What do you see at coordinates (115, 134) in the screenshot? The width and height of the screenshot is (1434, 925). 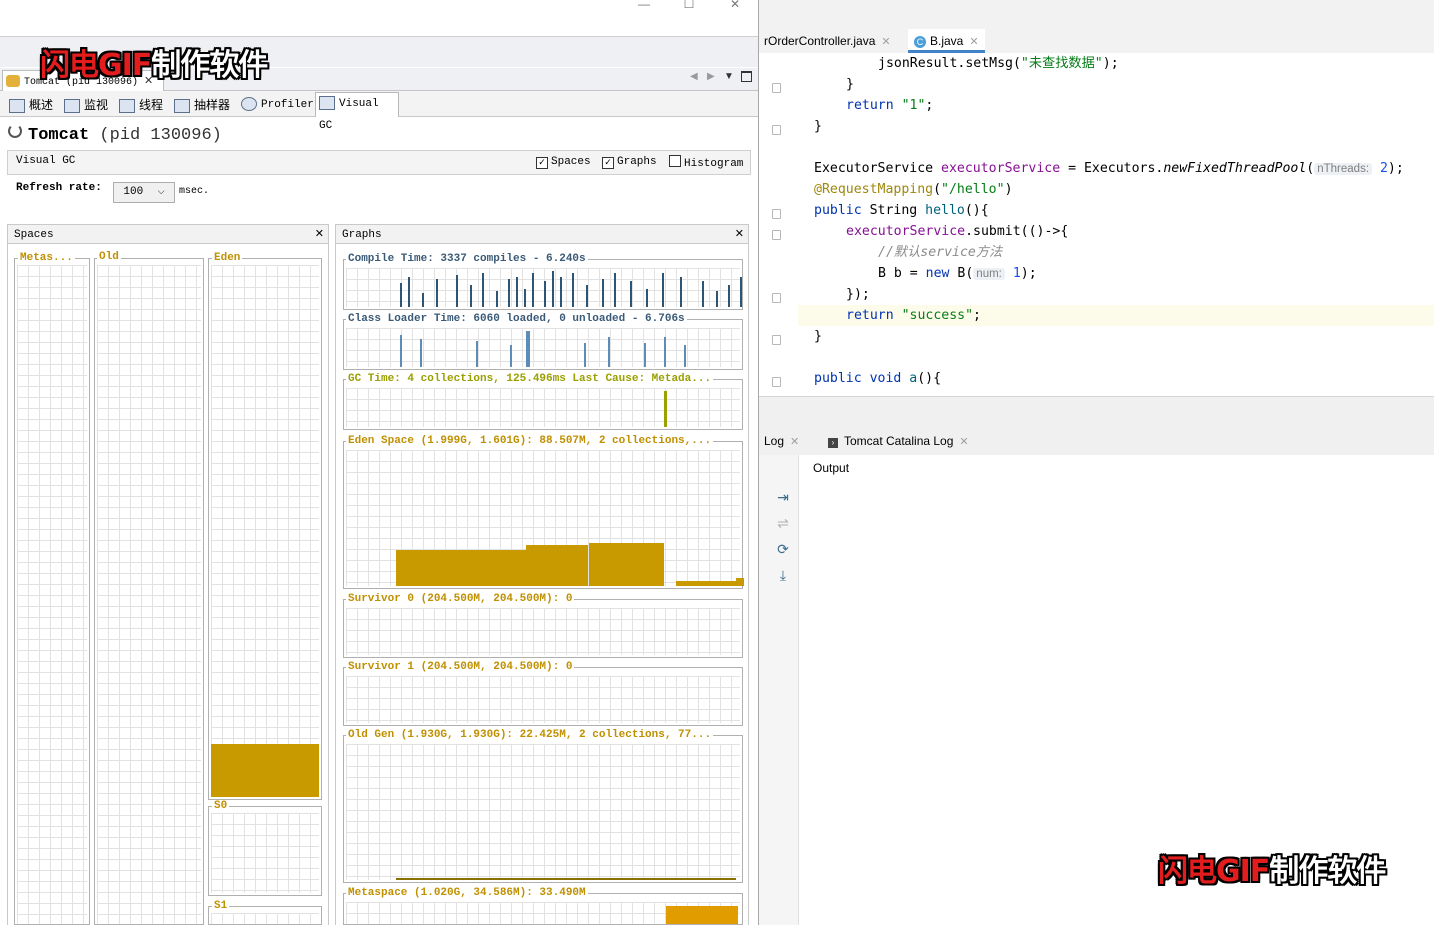 I see `process-title: Tomcat (pid 130096)` at bounding box center [115, 134].